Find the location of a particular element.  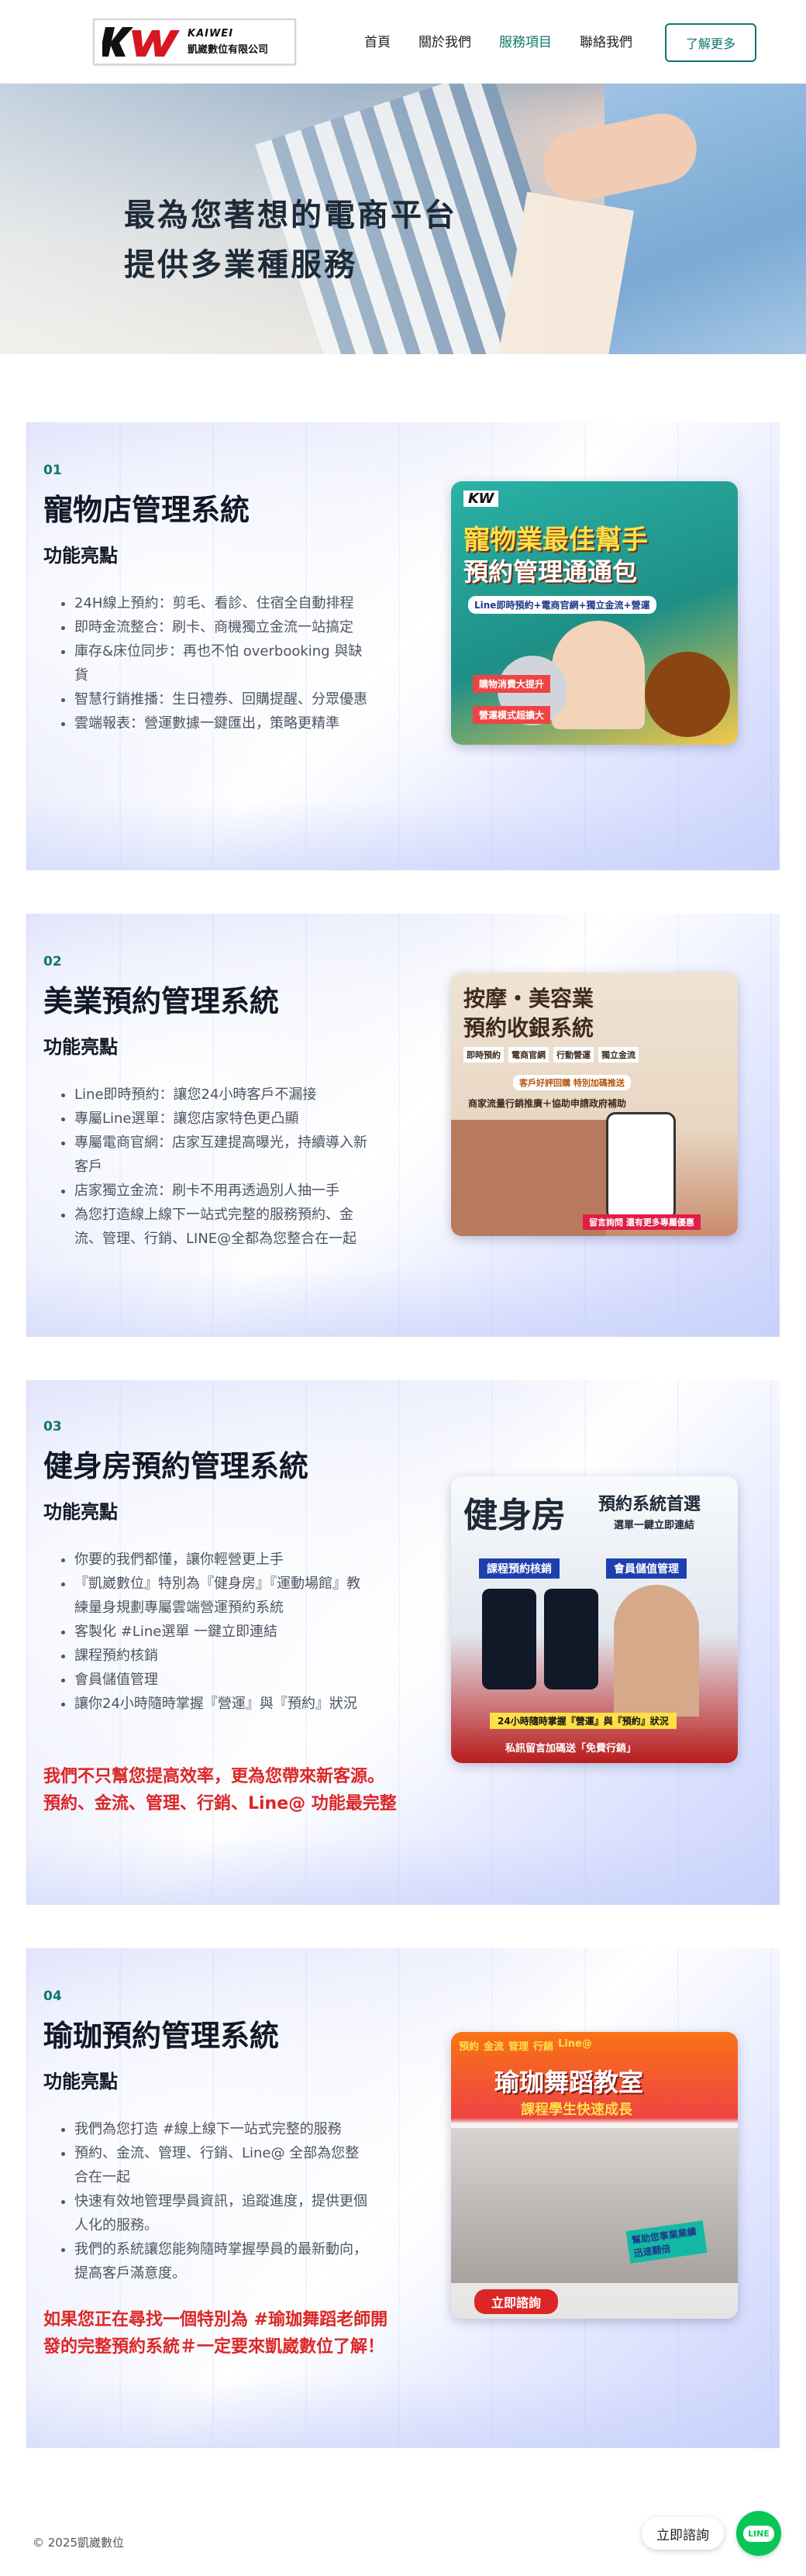

card-checks: 即時預約 電商官網 行動營運 獨立金流 is located at coordinates (551, 1054).